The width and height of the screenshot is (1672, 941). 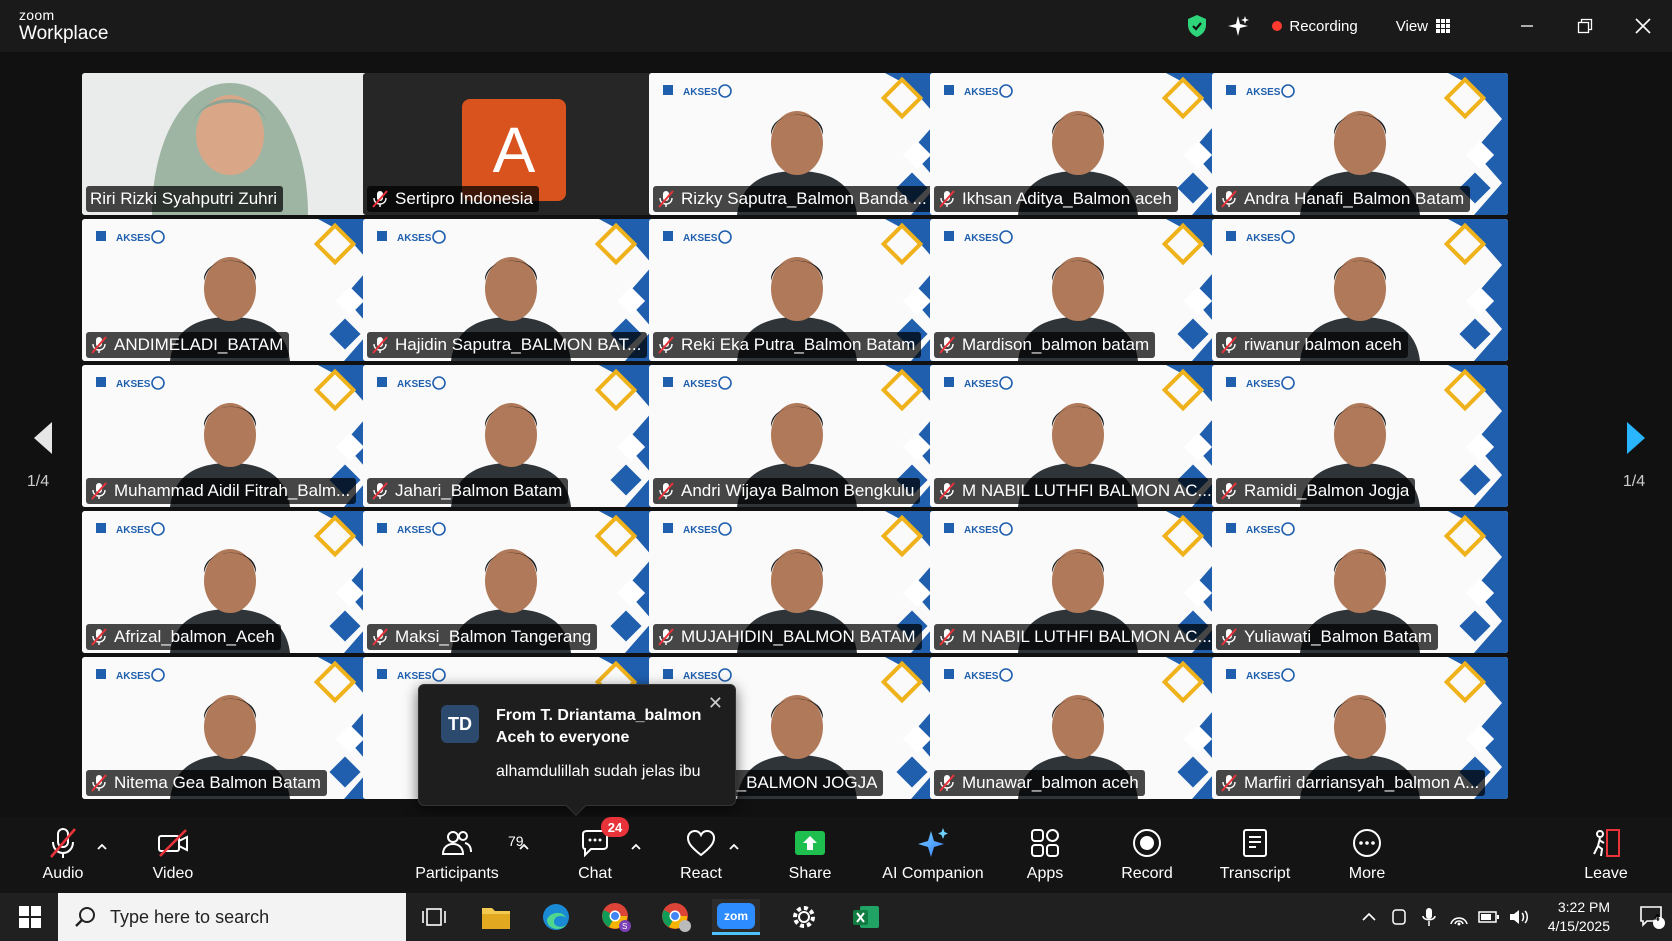 What do you see at coordinates (511, 436) in the screenshot?
I see `participant-tile: AKSES Jahari_Balmon Batam` at bounding box center [511, 436].